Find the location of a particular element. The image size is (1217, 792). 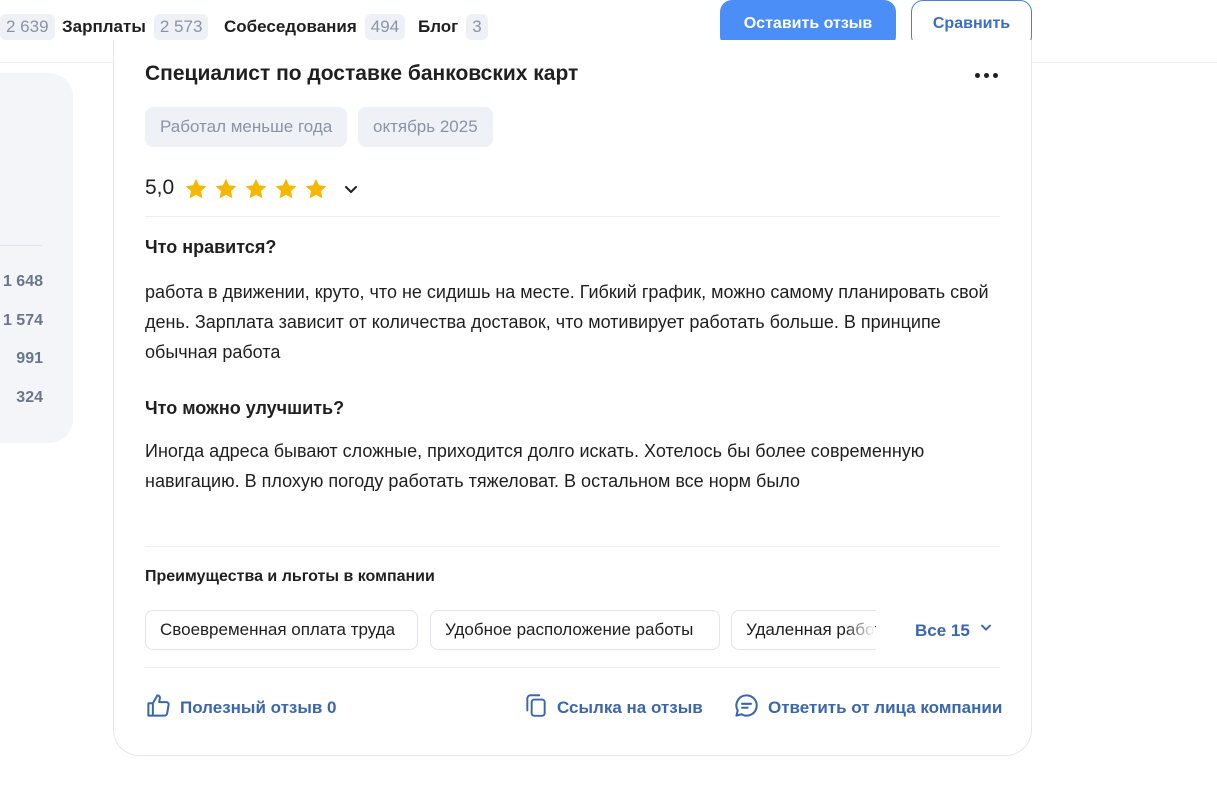

review-title: Специалист по доставке банковских карт is located at coordinates (362, 73).